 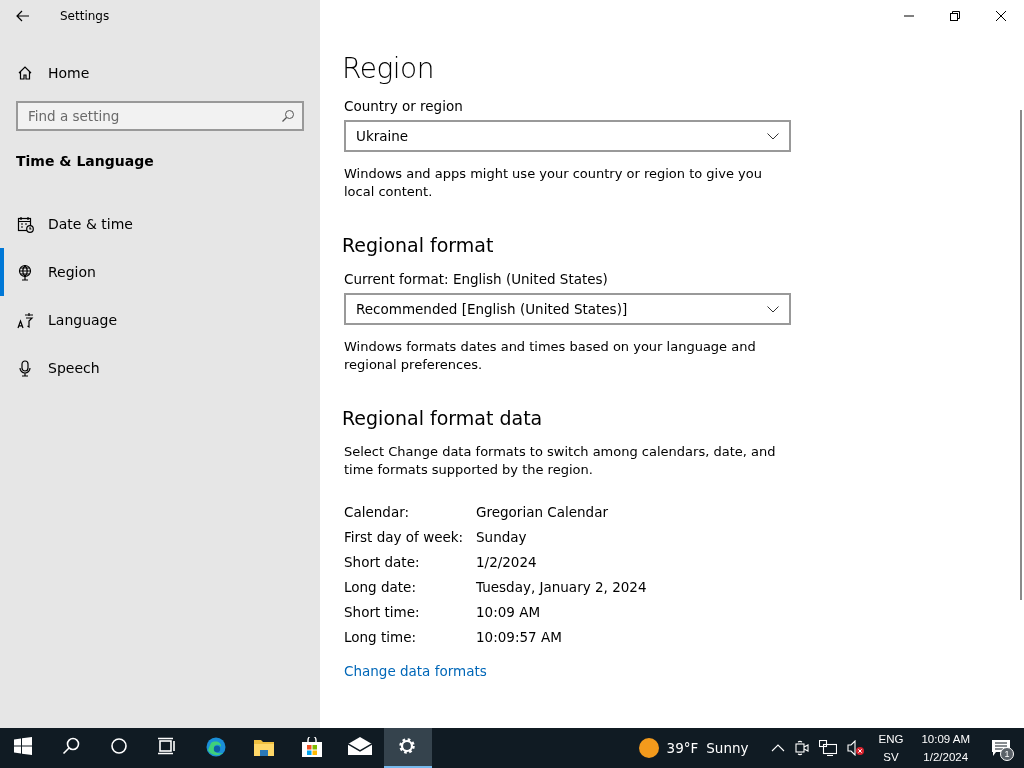 I want to click on change-formats-link: Change data formats, so click(x=415, y=671).